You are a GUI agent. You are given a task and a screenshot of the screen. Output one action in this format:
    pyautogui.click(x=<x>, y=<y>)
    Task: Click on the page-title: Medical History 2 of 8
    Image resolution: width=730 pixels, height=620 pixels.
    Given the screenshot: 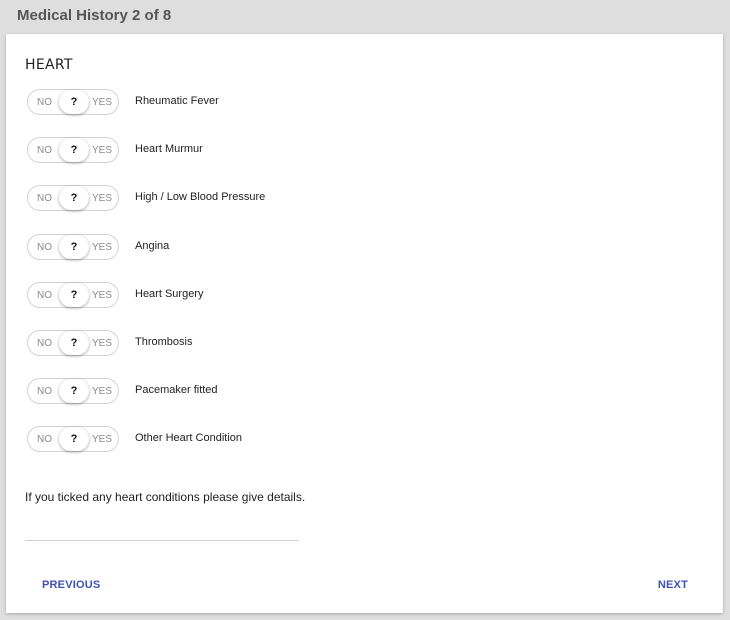 What is the action you would take?
    pyautogui.click(x=94, y=15)
    